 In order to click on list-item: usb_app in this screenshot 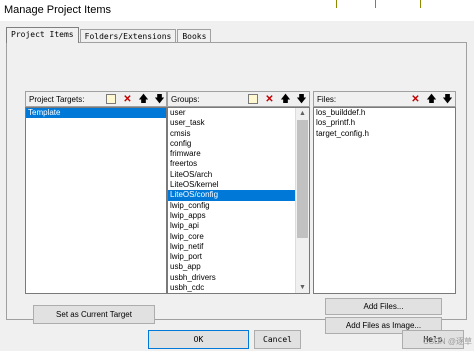, I will do `click(238, 267)`.